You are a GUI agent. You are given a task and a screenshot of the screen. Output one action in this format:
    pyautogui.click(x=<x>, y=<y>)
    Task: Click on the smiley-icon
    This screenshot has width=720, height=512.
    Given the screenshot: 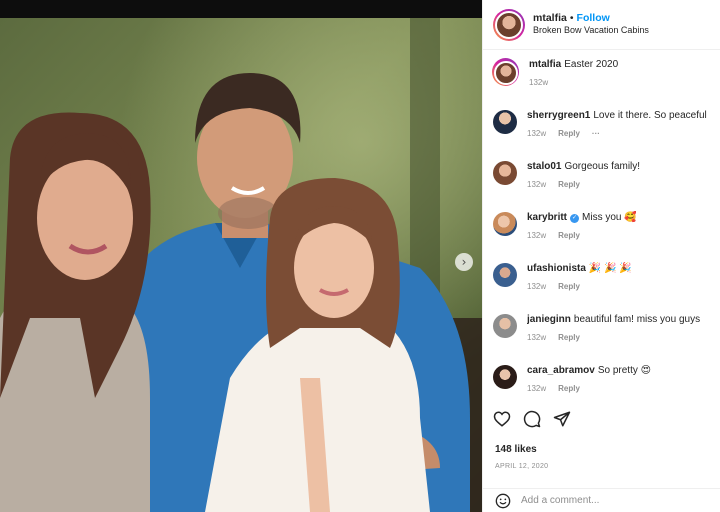 What is the action you would take?
    pyautogui.click(x=503, y=501)
    